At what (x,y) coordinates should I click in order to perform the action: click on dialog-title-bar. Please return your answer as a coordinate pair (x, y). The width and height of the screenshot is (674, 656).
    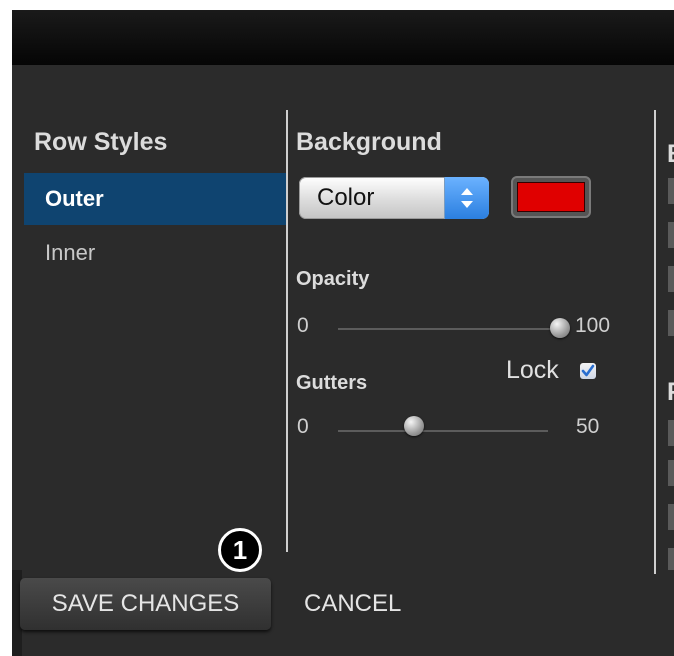
    Looking at the image, I should click on (343, 37).